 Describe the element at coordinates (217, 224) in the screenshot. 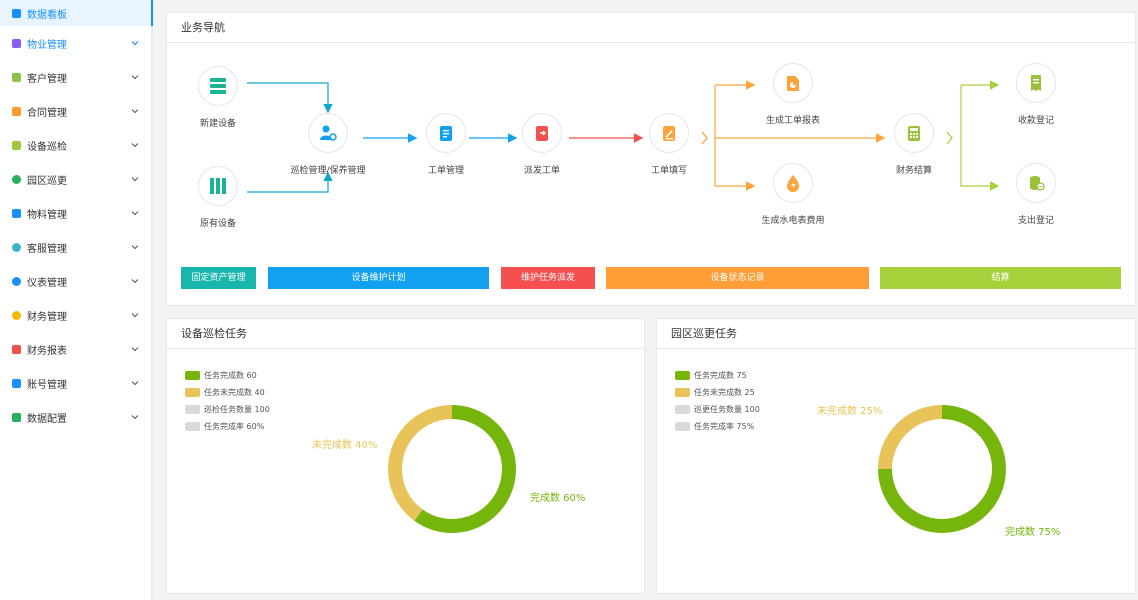

I see `flow-node-label: 原有设备` at that location.